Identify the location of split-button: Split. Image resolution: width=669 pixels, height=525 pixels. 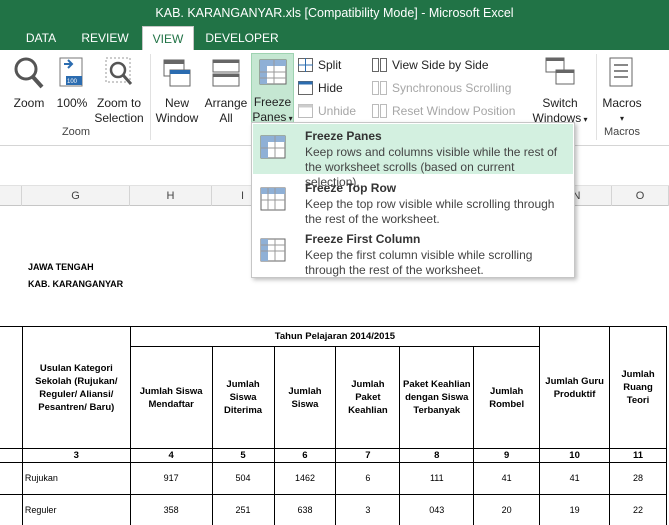
(319, 65).